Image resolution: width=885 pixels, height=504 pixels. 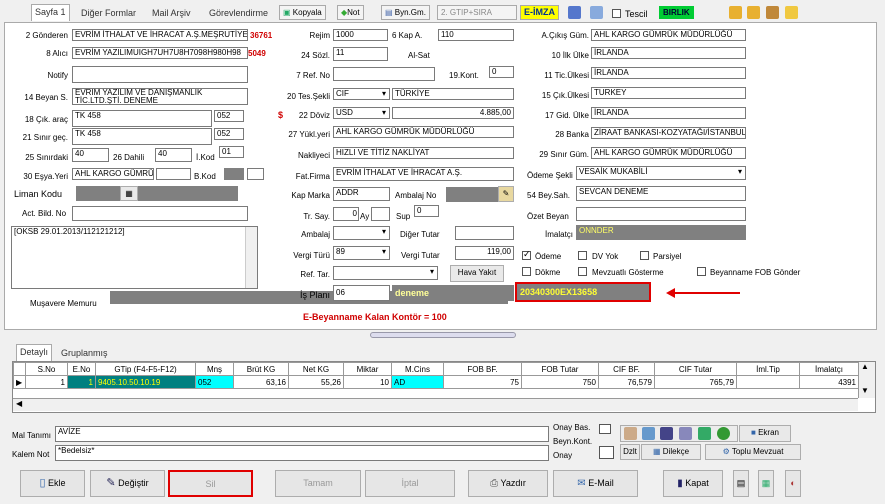 I want to click on ref-code-field: 20340300EX13658, so click(x=583, y=292).